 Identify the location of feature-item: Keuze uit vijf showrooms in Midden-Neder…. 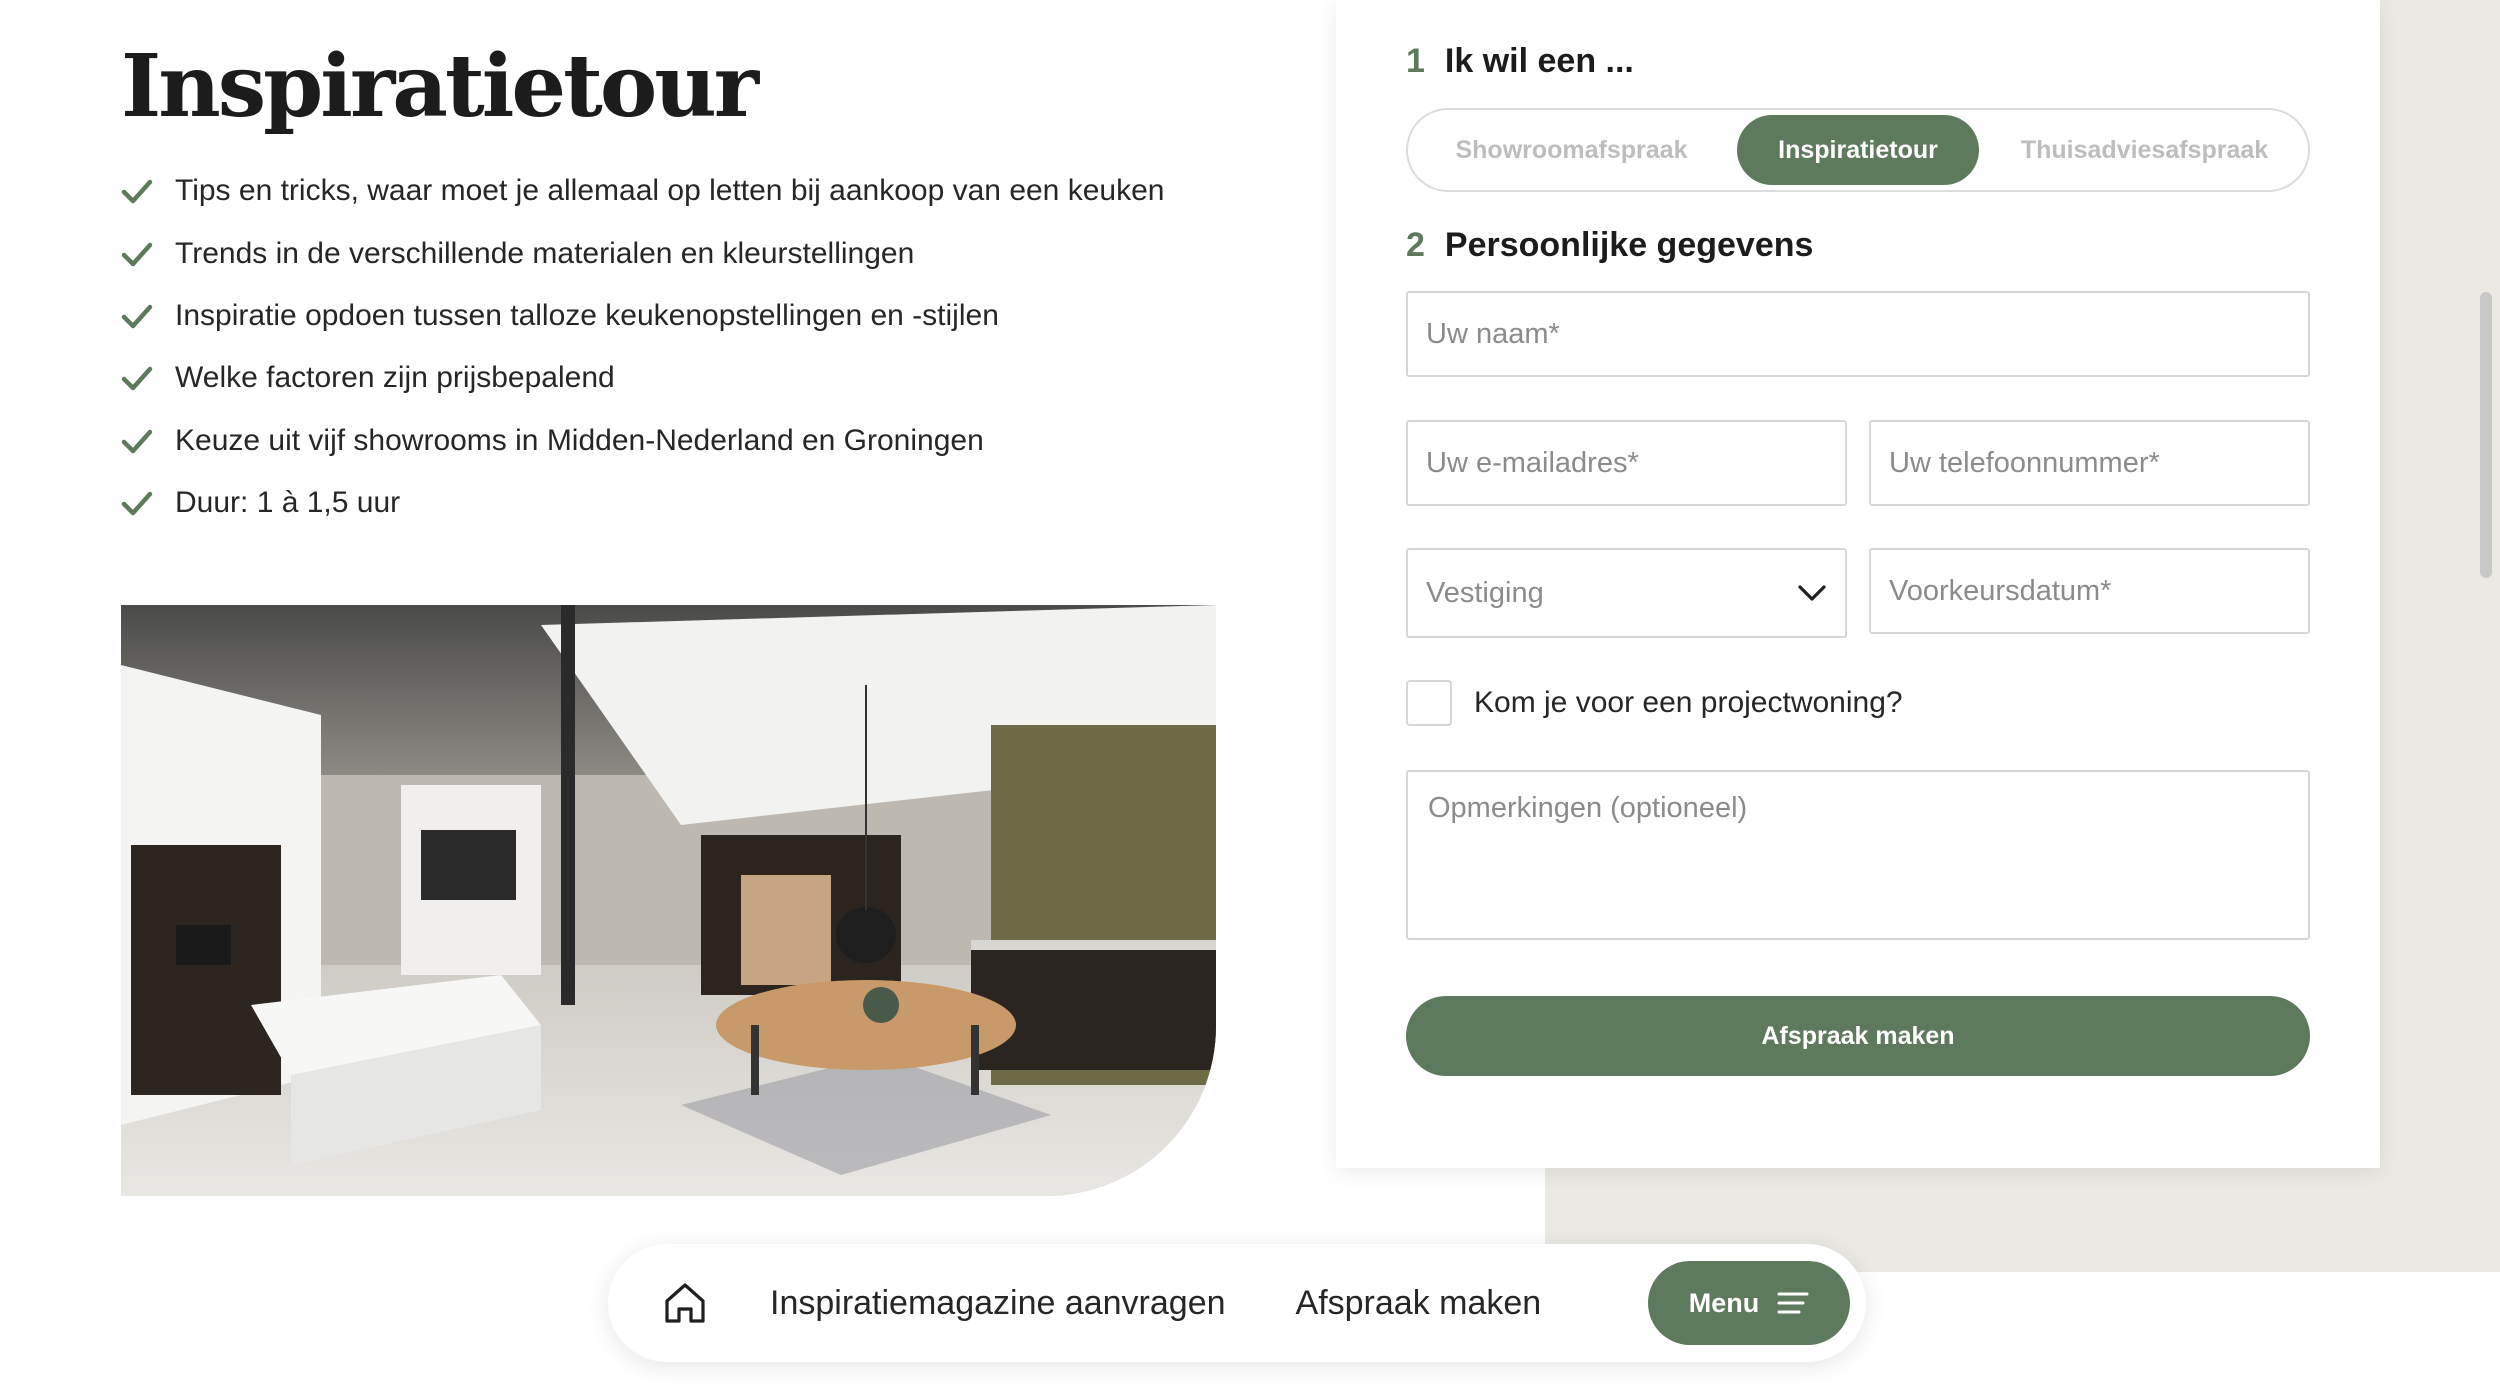
(642, 441).